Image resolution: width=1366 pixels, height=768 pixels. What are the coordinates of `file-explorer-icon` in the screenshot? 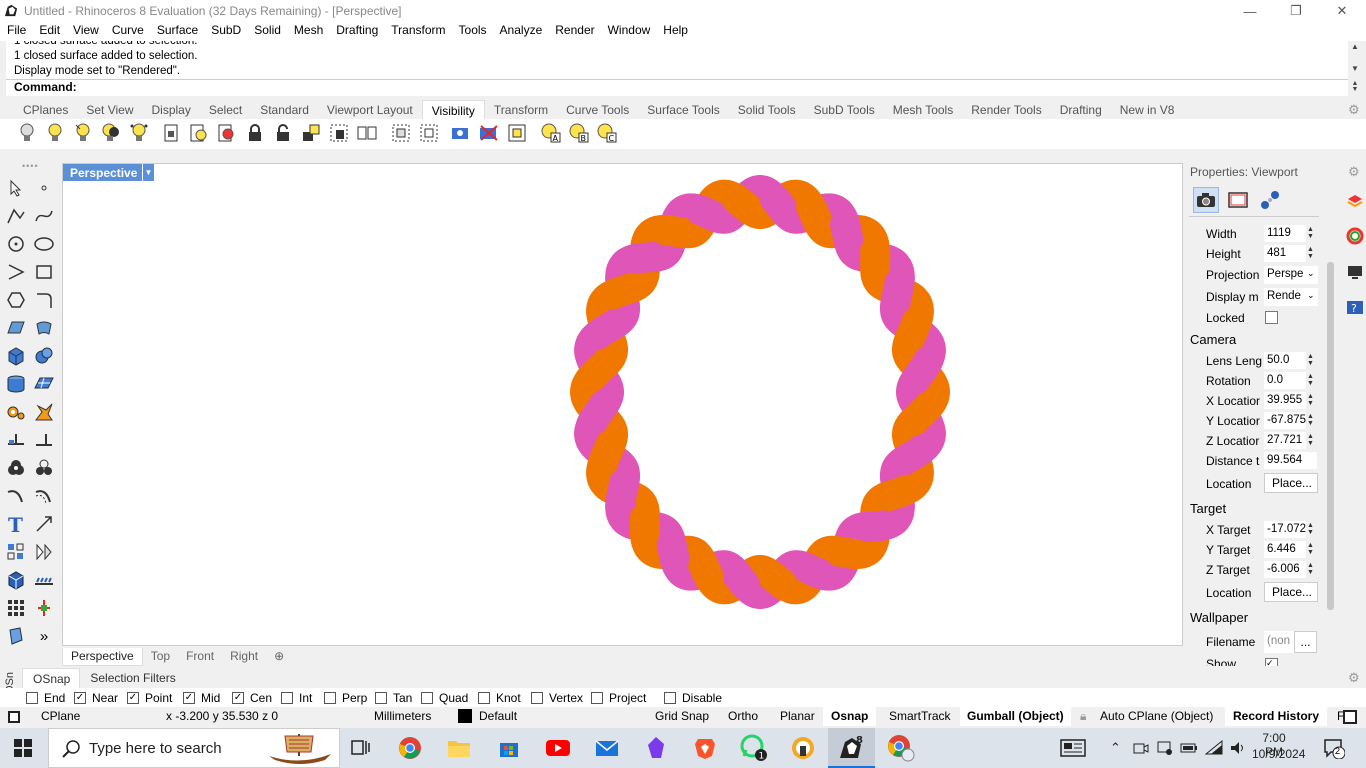 It's located at (459, 748).